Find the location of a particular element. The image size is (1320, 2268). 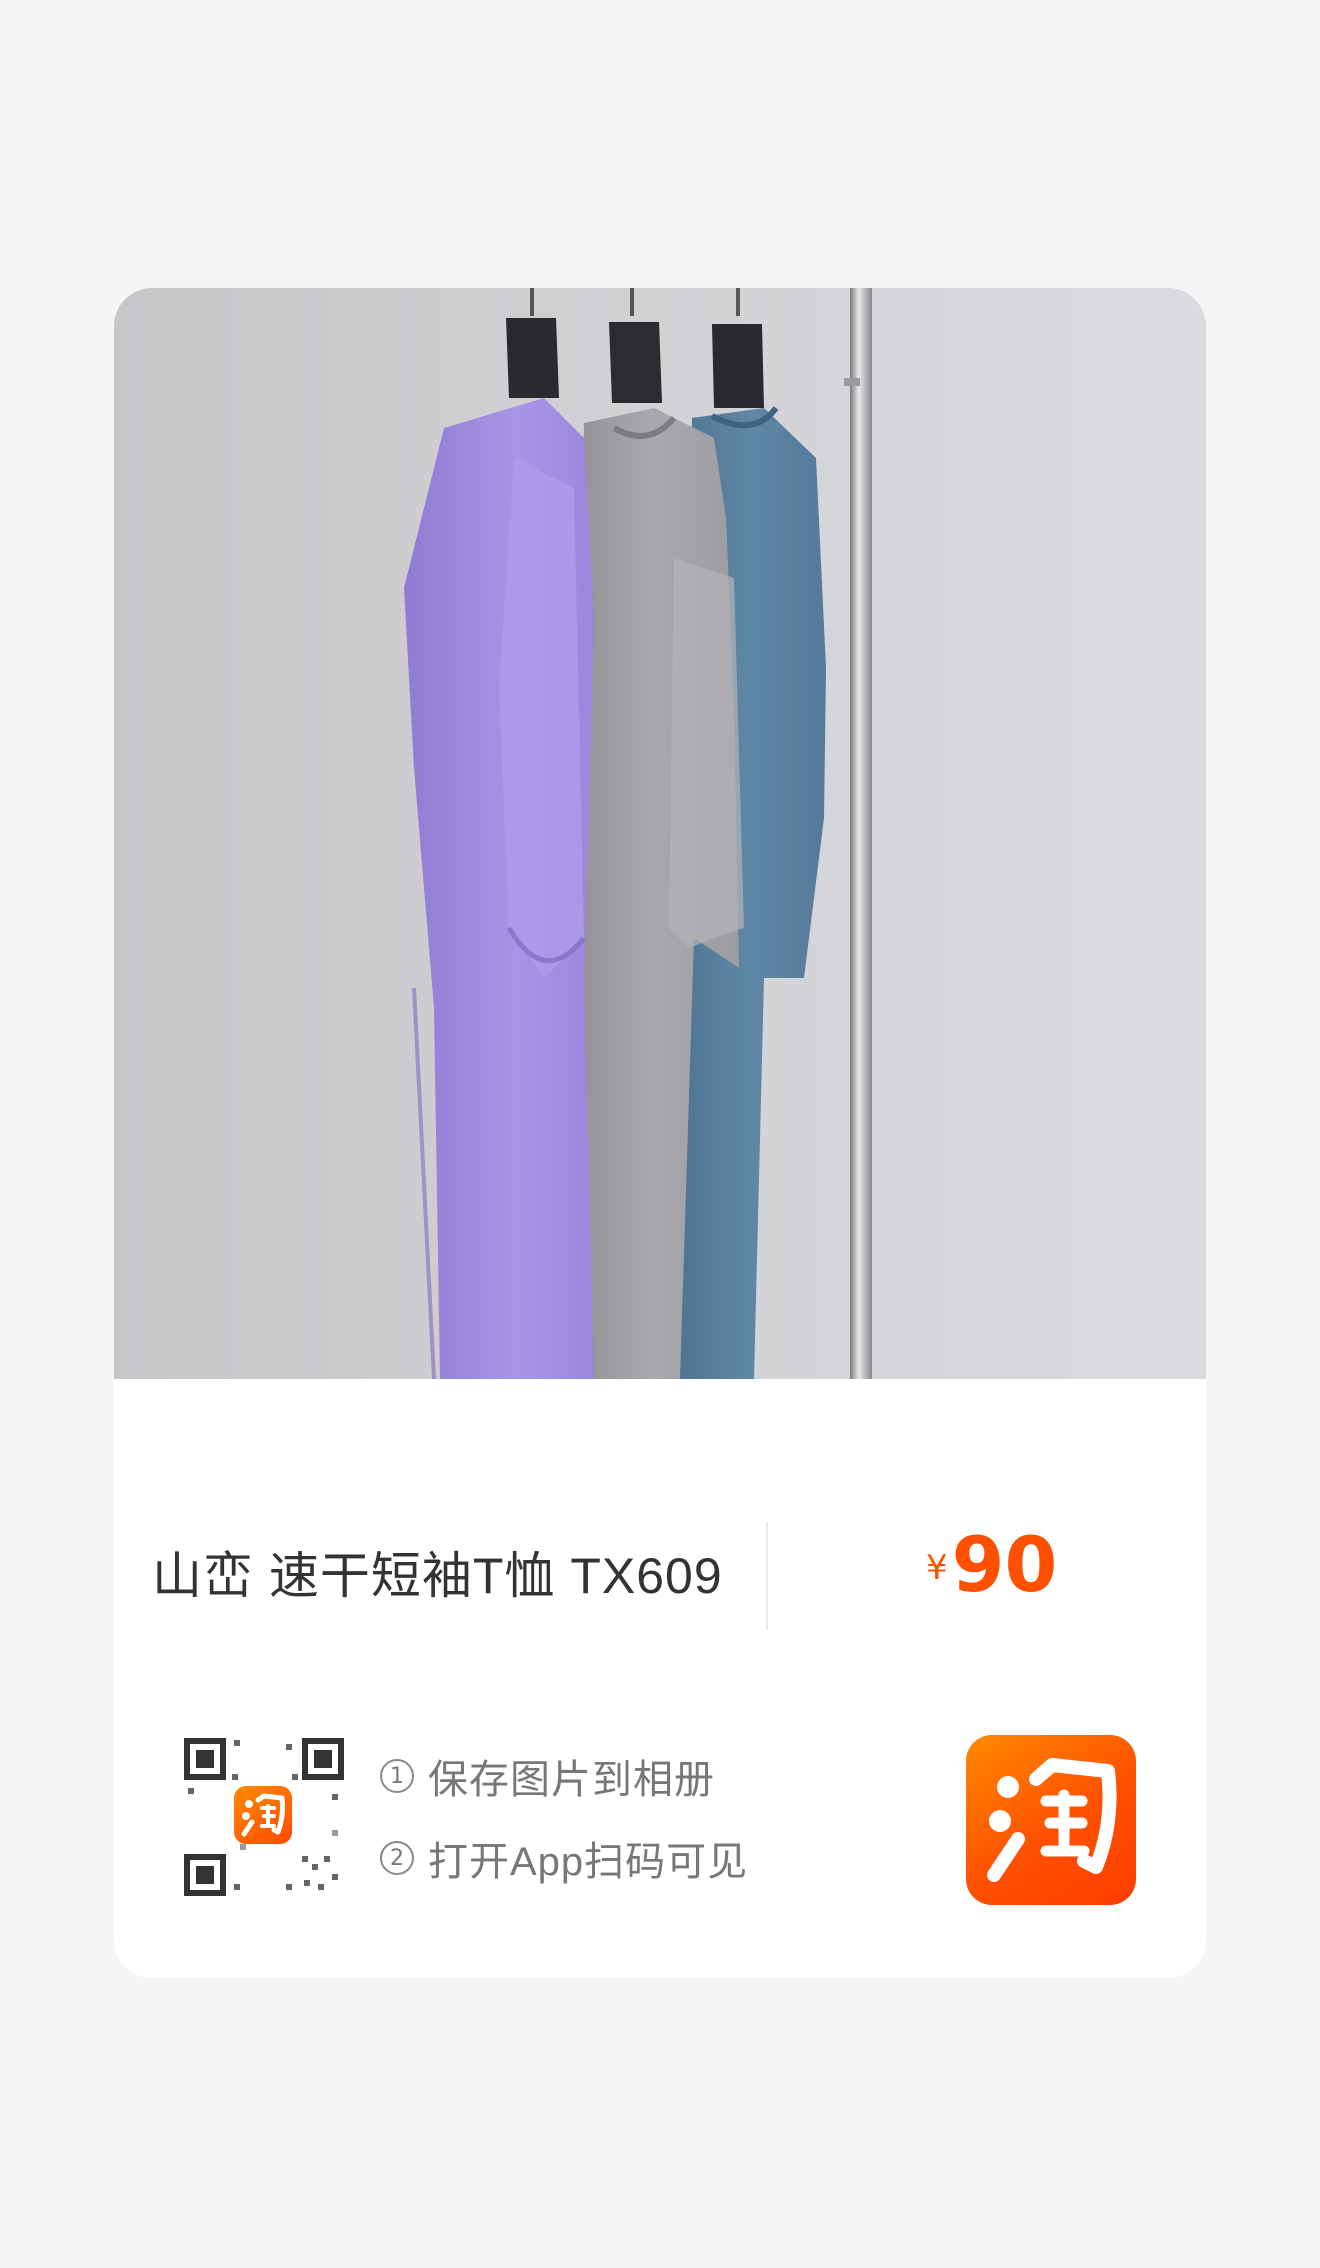

product-price: ¥90 is located at coordinates (991, 1564).